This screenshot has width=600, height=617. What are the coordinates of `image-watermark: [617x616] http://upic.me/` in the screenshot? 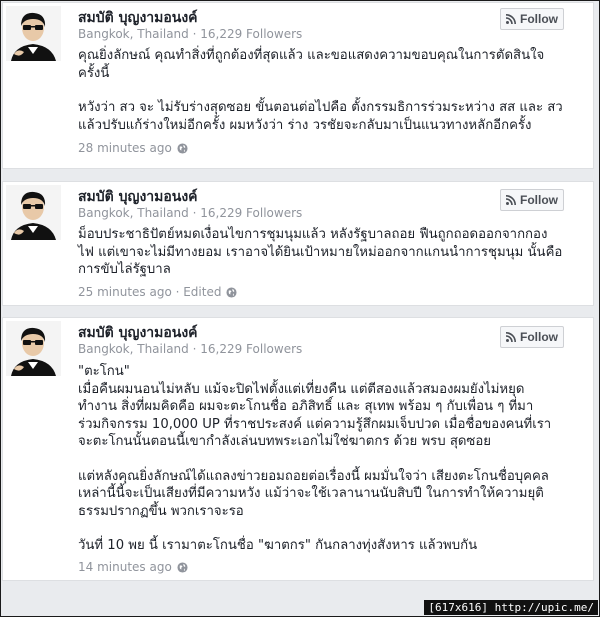 It's located at (511, 607).